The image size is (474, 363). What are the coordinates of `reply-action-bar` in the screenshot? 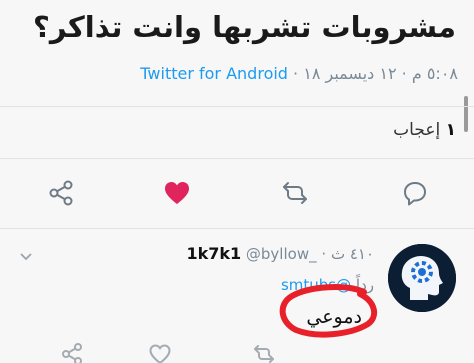 It's located at (237, 352).